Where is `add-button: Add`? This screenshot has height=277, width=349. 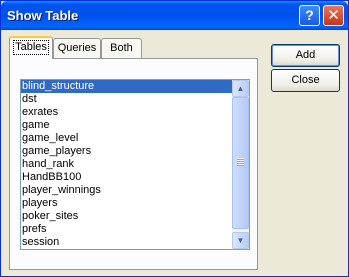 add-button: Add is located at coordinates (305, 55).